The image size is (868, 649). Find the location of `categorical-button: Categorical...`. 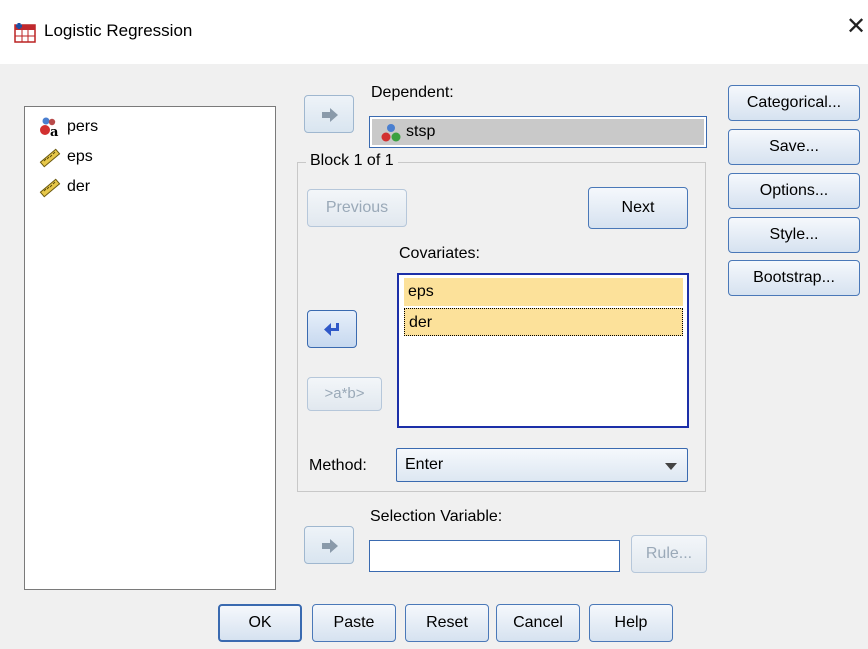

categorical-button: Categorical... is located at coordinates (794, 103).